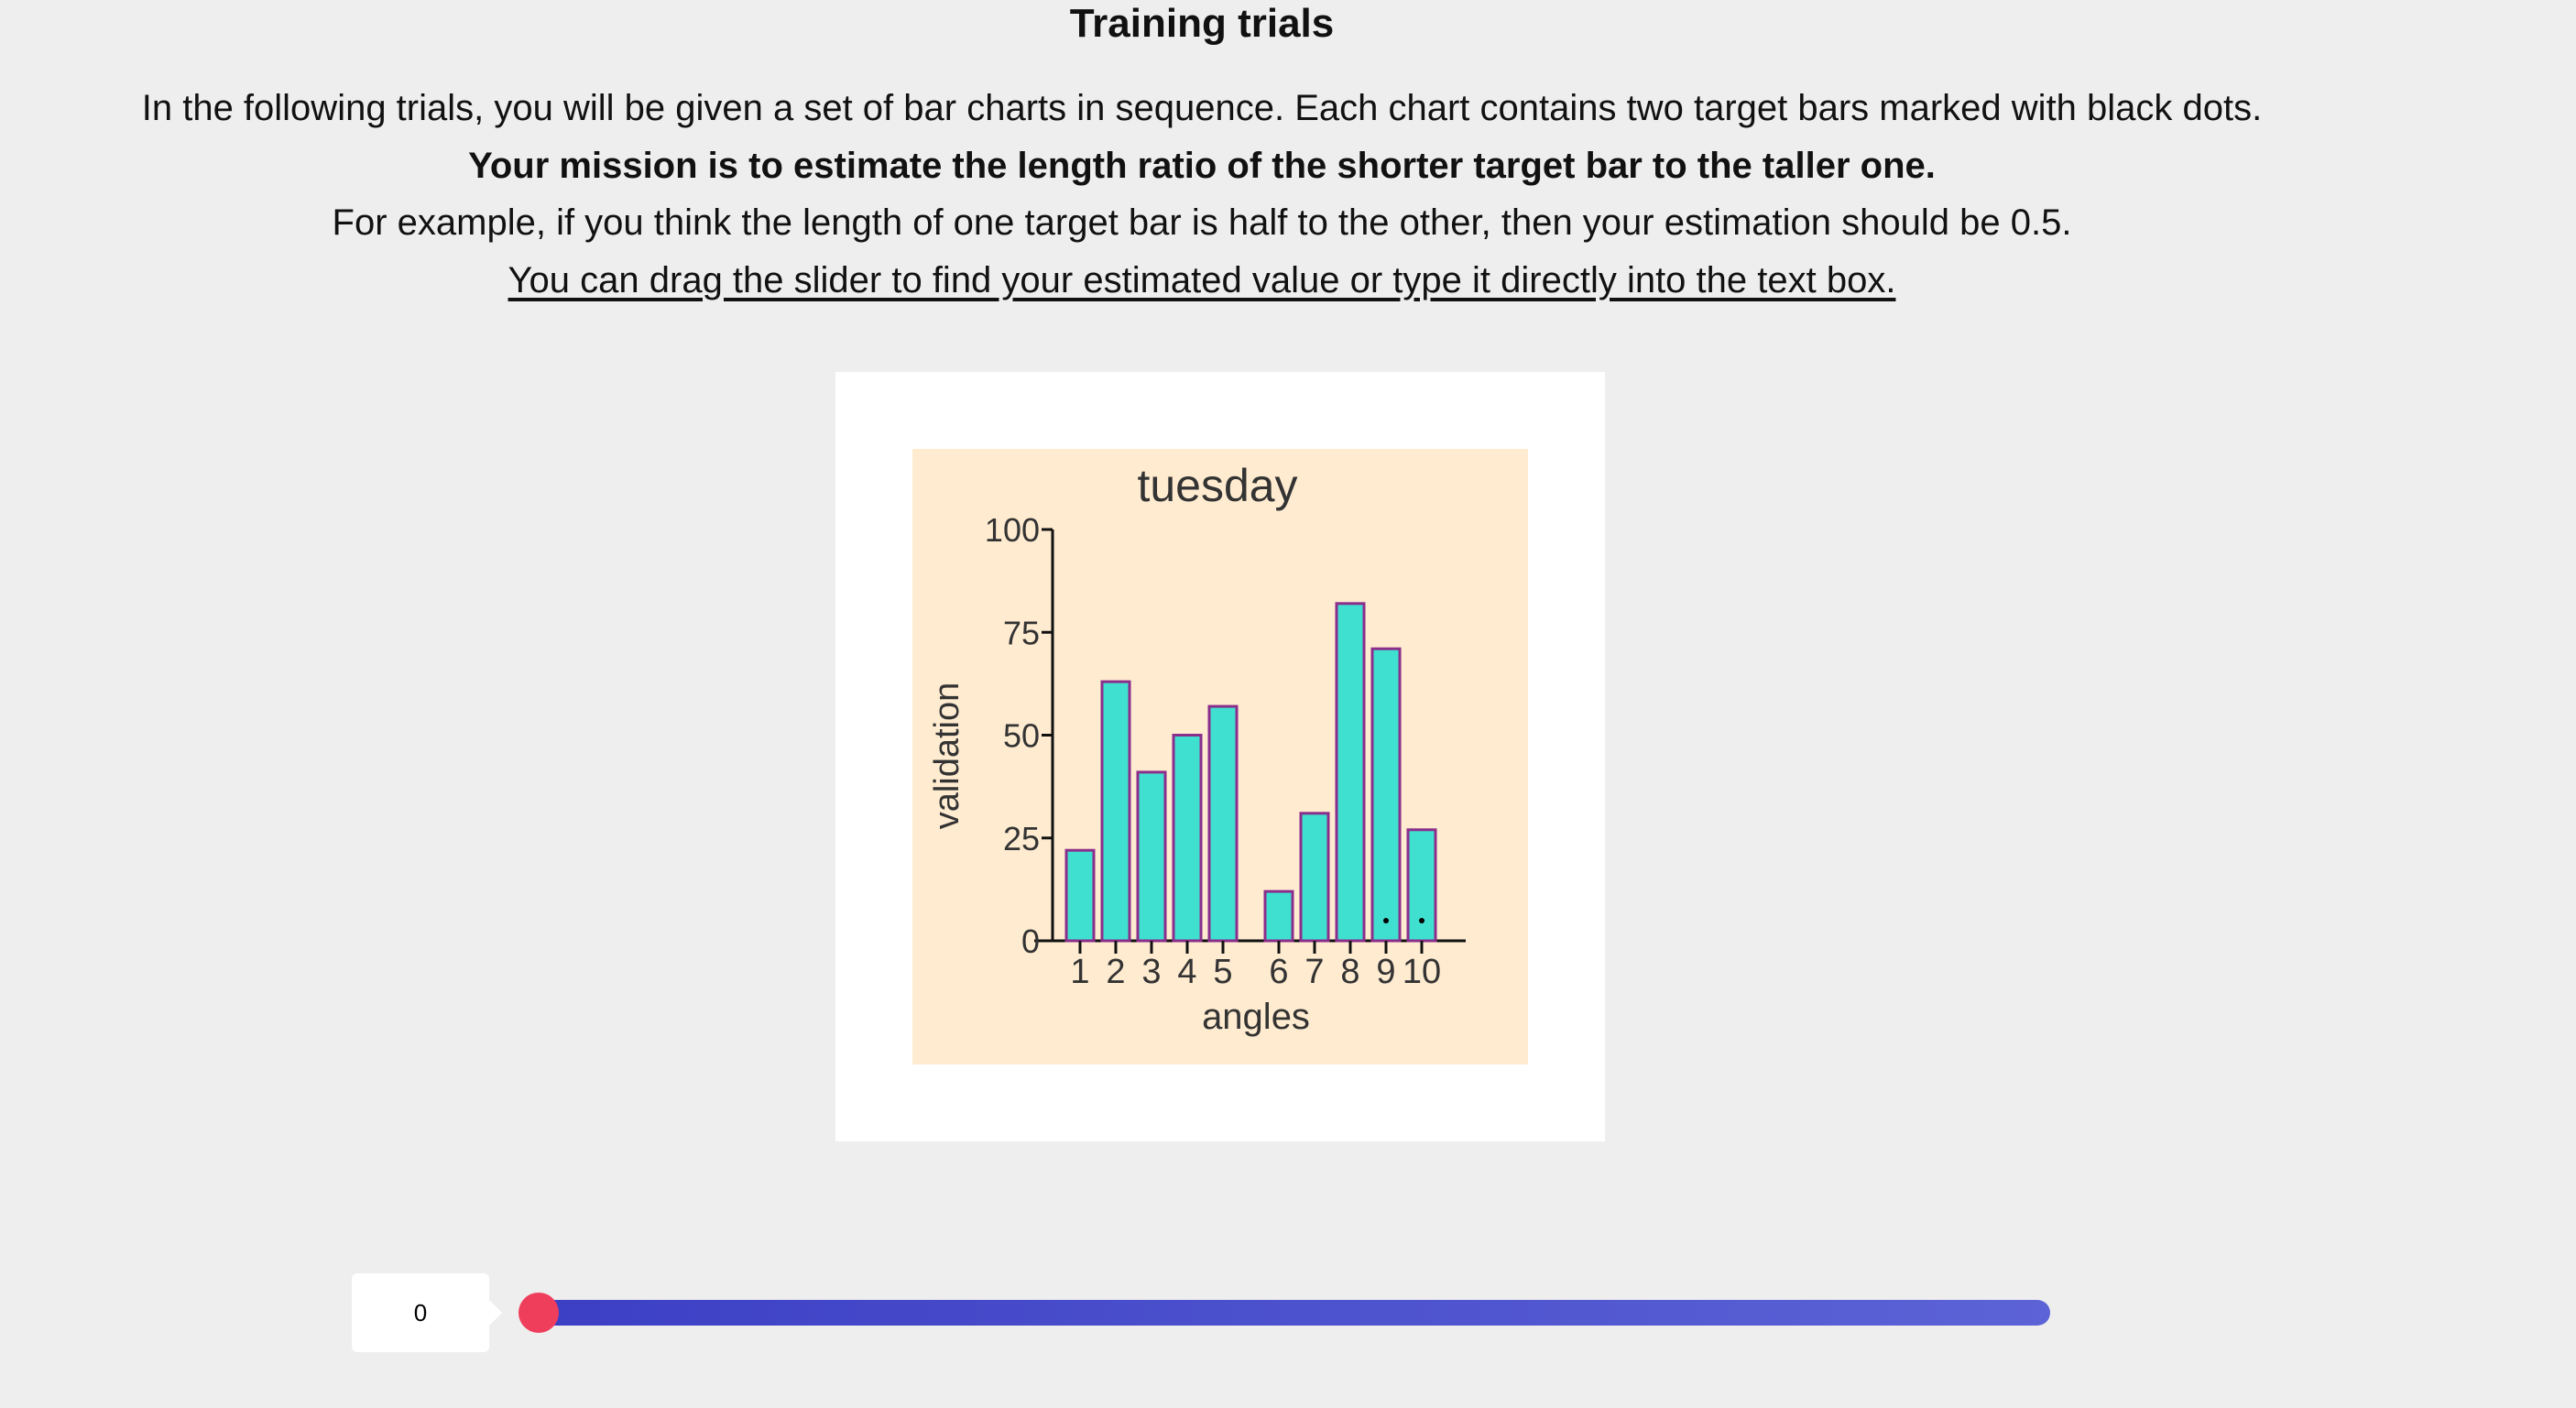  What do you see at coordinates (1217, 485) in the screenshot?
I see `chart-title: tuesday` at bounding box center [1217, 485].